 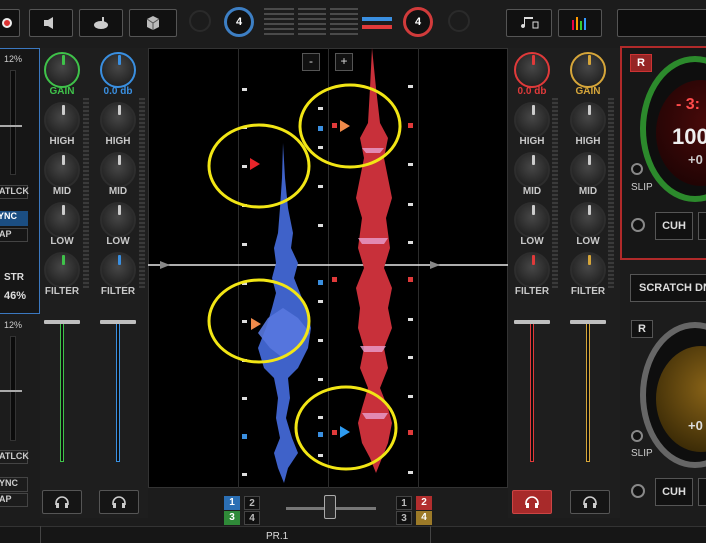 I want to click on sync-button: YNC, so click(x=14, y=218).